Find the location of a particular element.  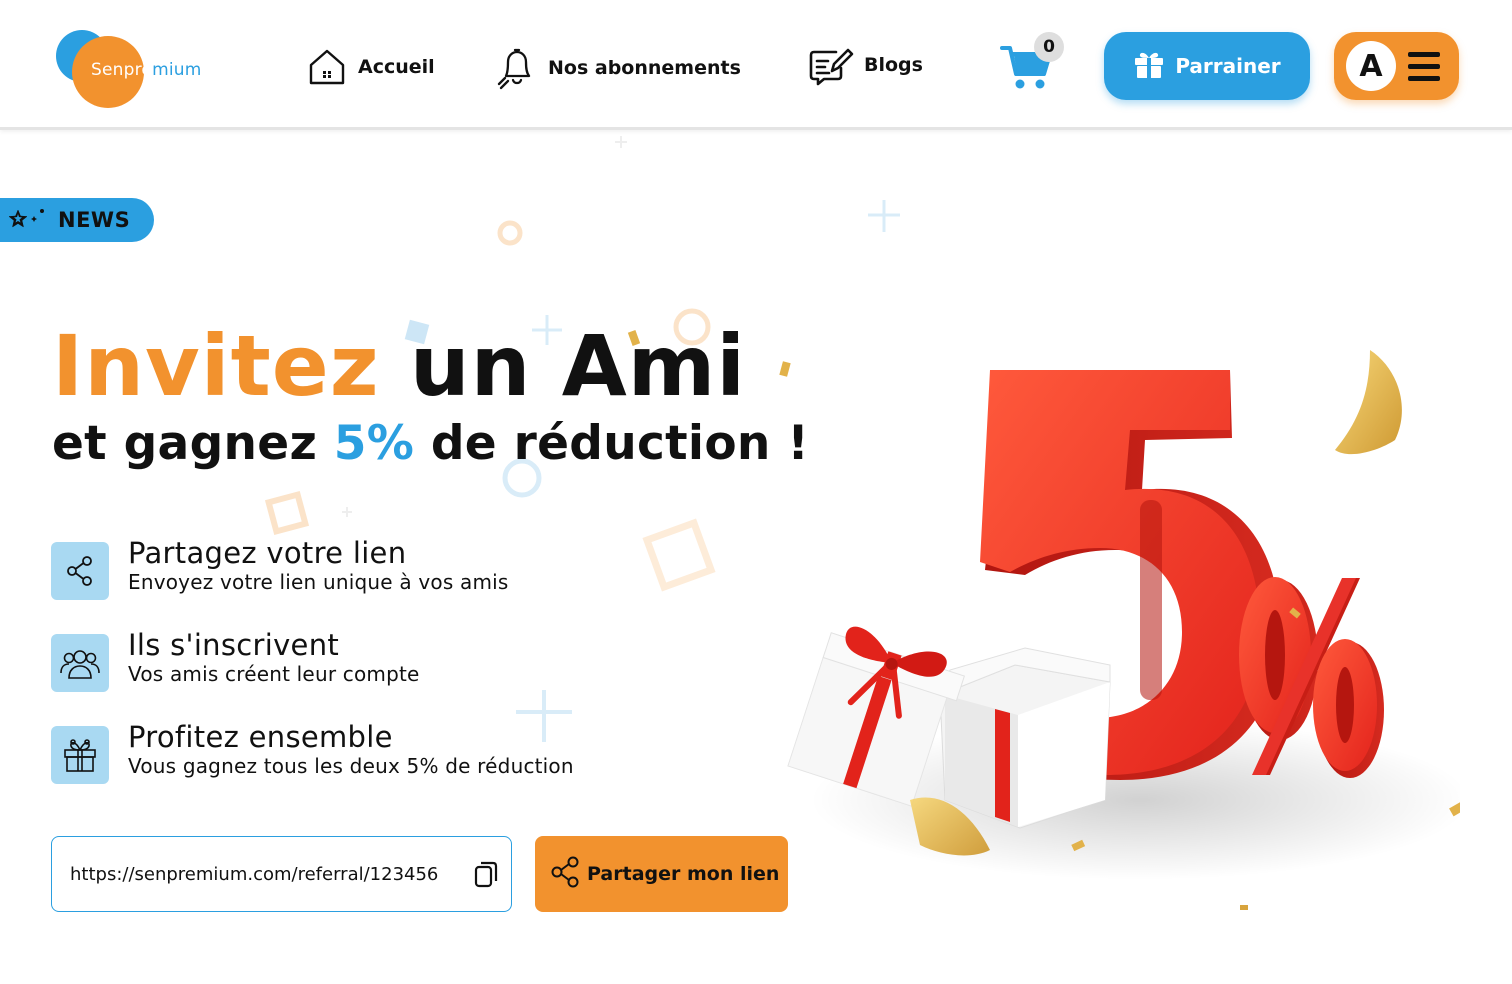

nav-blogs: Blogs is located at coordinates (865, 65).